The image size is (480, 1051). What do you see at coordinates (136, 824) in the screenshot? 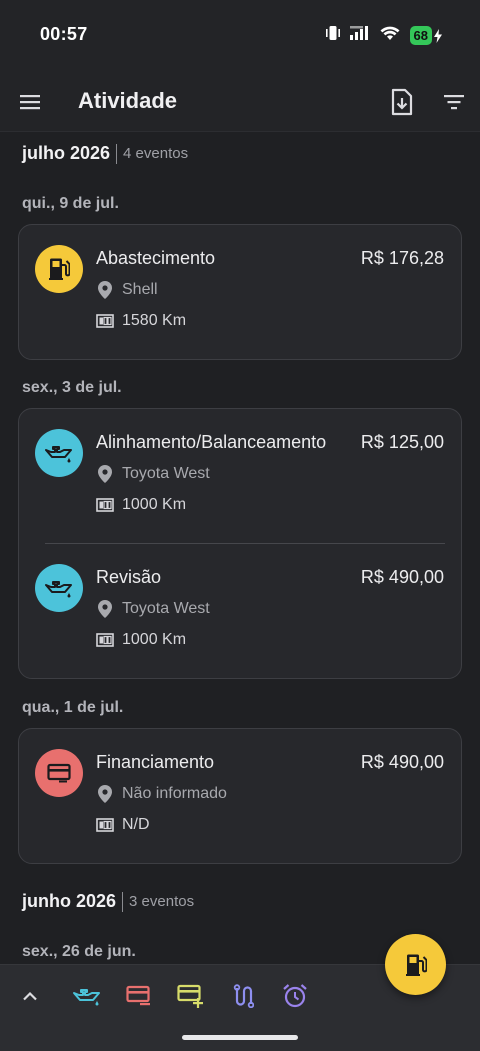
I see `event-odometer-text: N/D` at bounding box center [136, 824].